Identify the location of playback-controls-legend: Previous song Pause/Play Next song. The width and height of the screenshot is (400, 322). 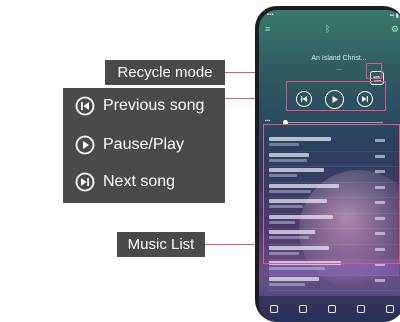
(144, 145).